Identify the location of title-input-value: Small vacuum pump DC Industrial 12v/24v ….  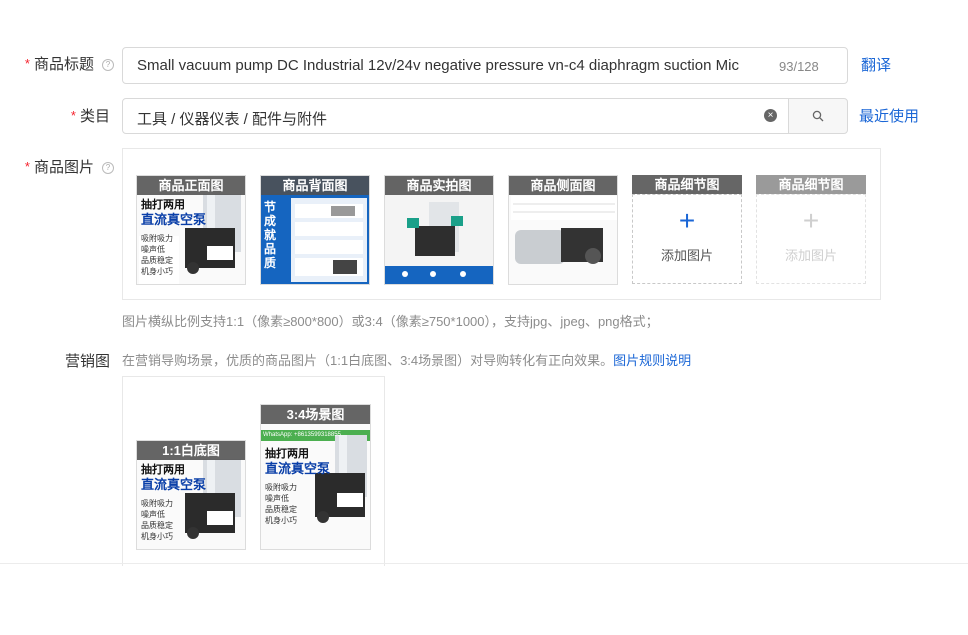
(438, 65).